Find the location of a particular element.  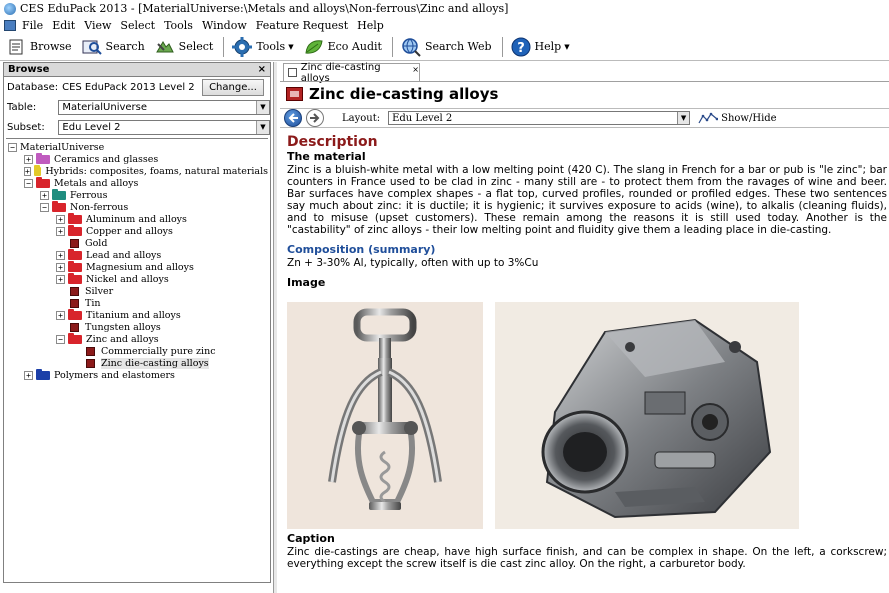

tree-node: + Copper and alloys is located at coordinates (137, 230).